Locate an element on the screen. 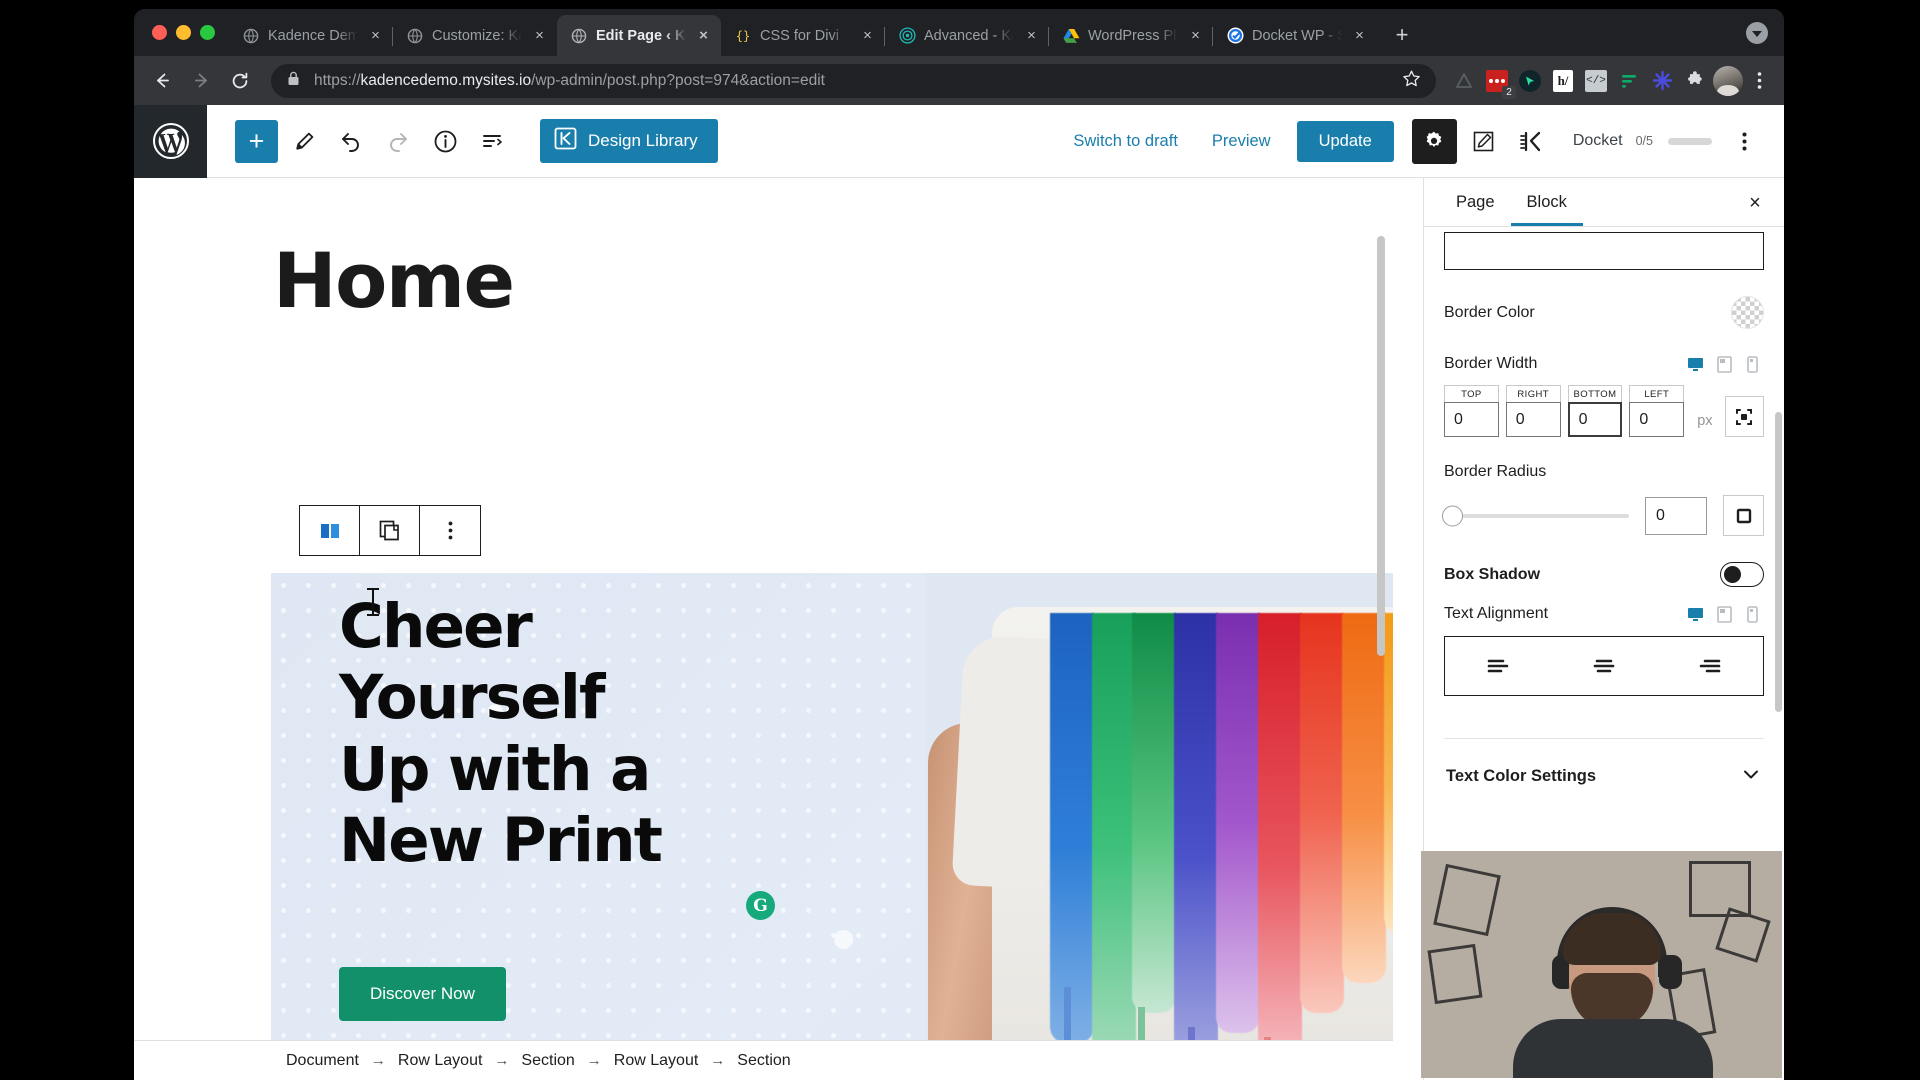 Image resolution: width=1920 pixels, height=1080 pixels. tab-search-icon is located at coordinates (1757, 33).